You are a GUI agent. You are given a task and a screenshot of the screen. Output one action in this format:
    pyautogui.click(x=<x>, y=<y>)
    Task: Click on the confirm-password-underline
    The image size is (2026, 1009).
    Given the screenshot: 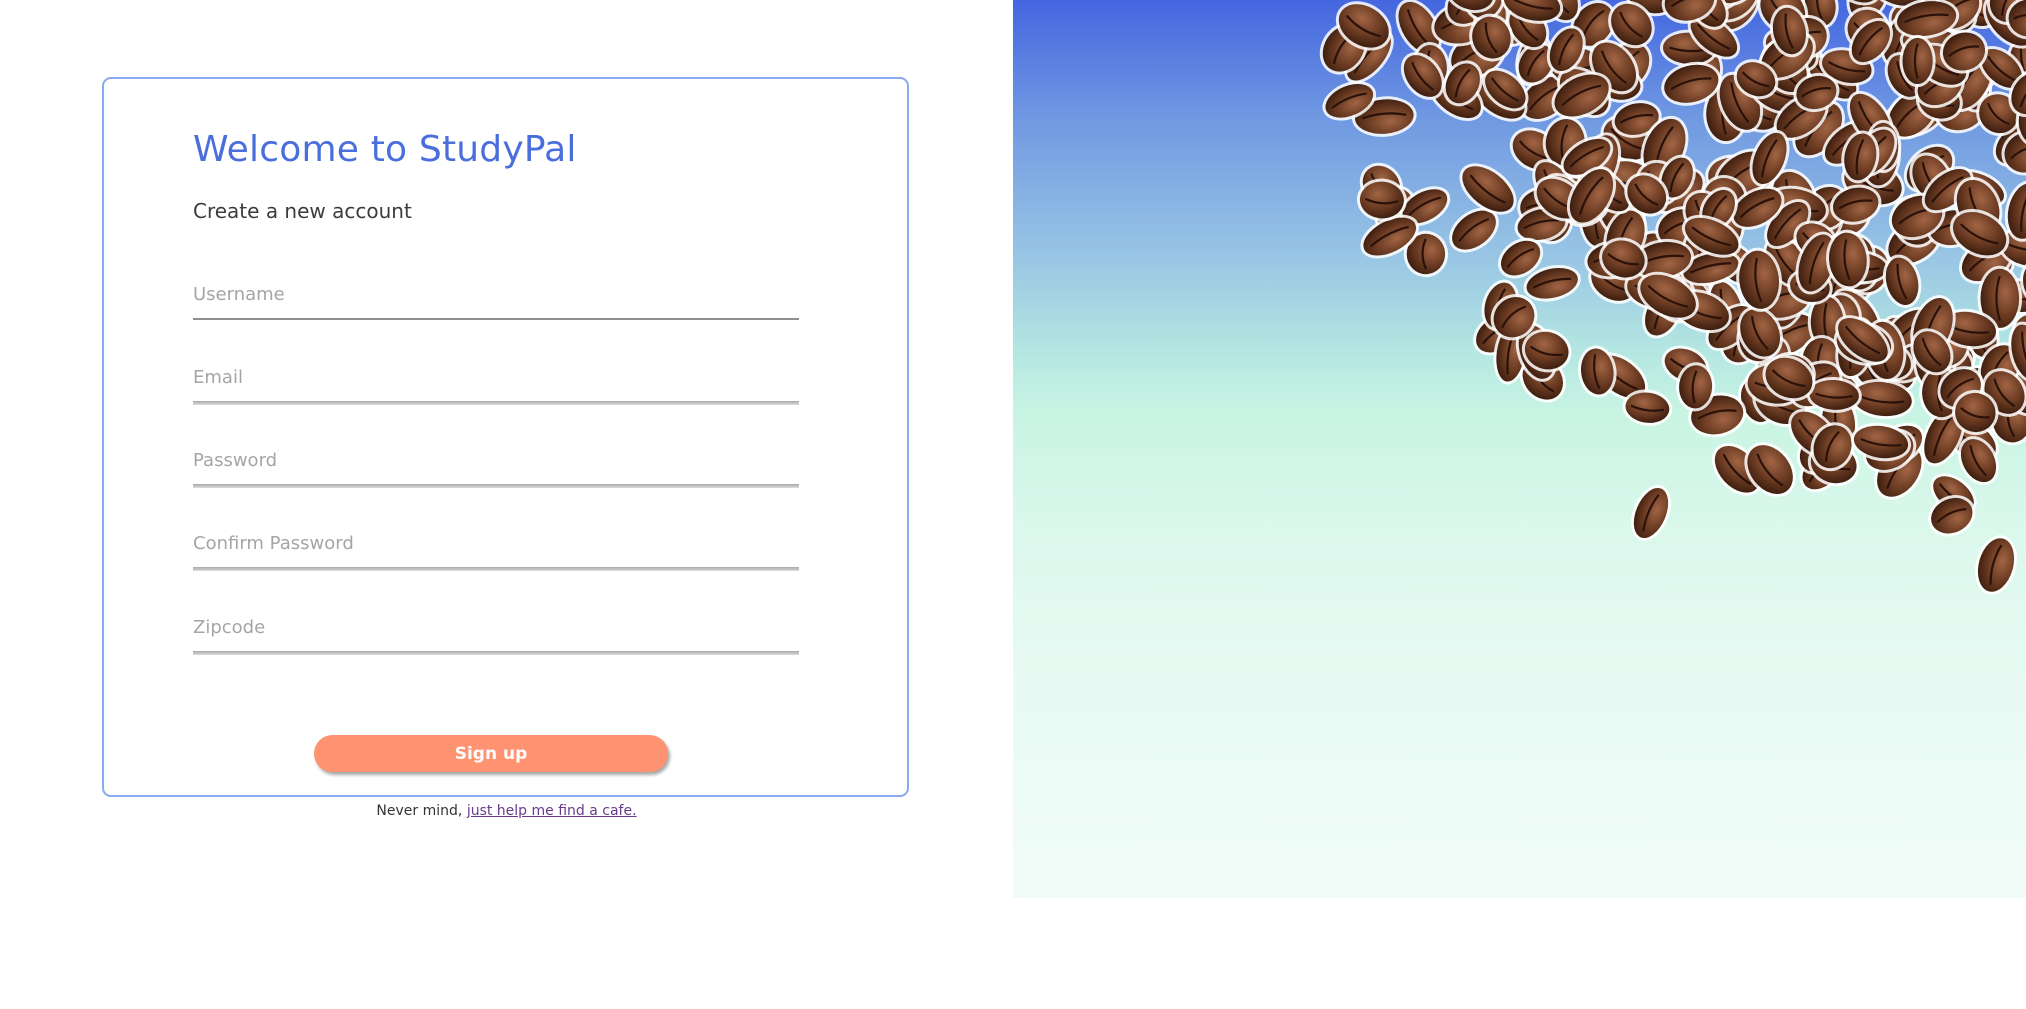 What is the action you would take?
    pyautogui.click(x=496, y=569)
    